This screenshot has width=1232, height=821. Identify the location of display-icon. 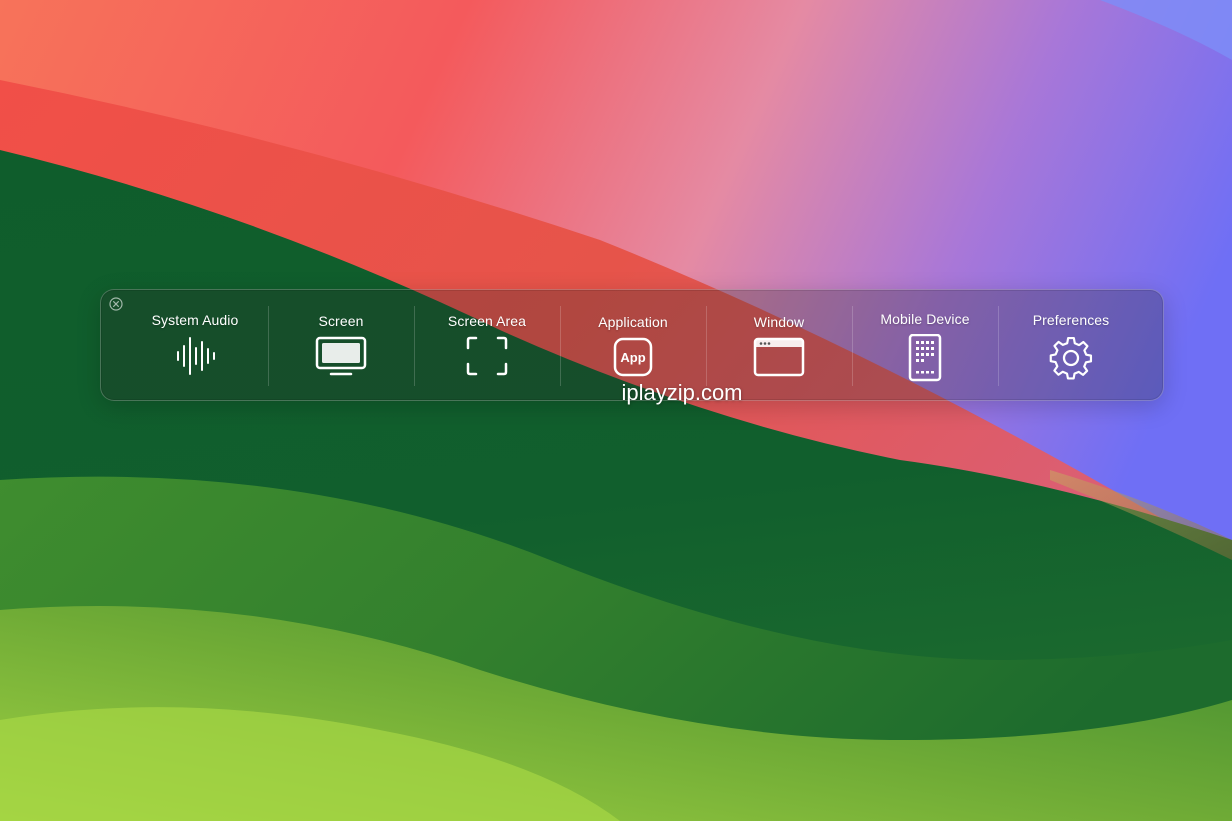
(341, 356).